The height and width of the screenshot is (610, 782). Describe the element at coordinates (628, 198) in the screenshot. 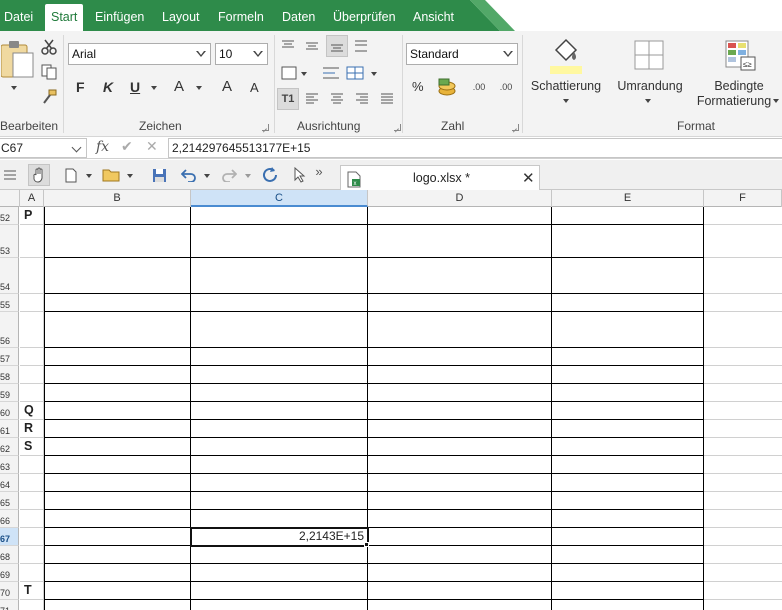

I see `column-header-e: E` at that location.